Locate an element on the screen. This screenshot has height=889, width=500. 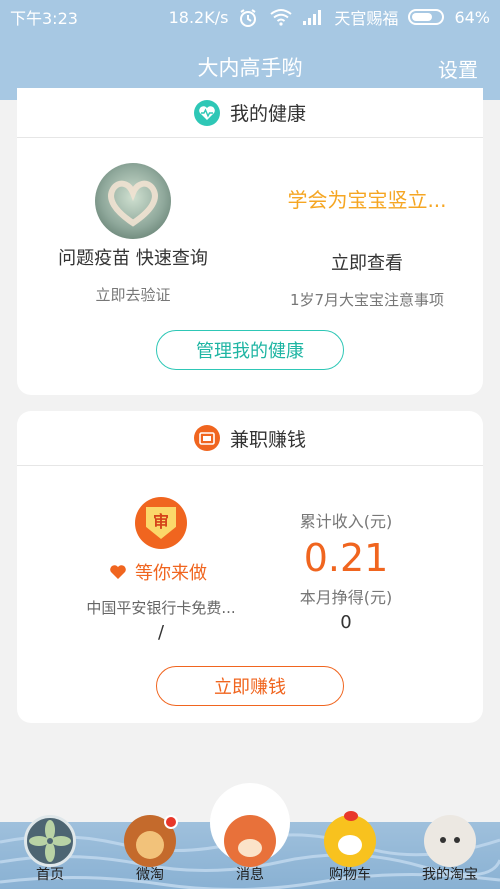
health-card-header: 我的健康 is located at coordinates (250, 113).